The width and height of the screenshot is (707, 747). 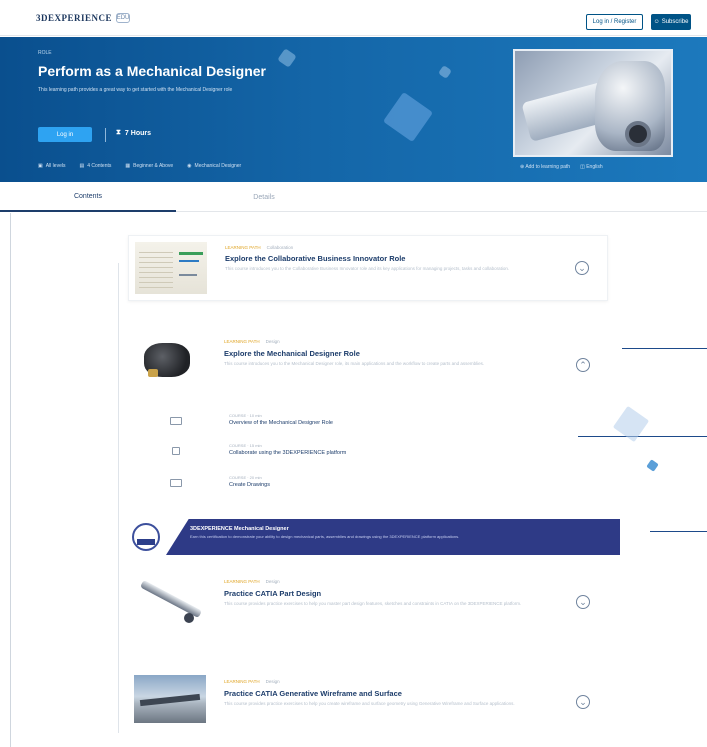 I want to click on course-title: Practice CATIA Part Design, so click(x=272, y=593).